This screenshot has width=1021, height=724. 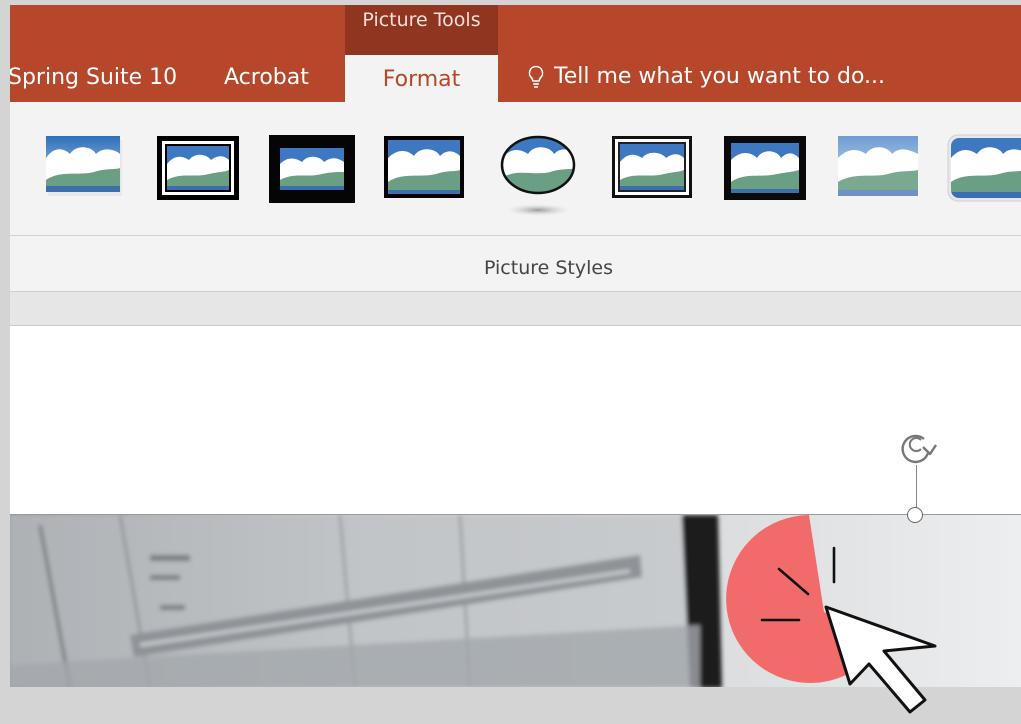 What do you see at coordinates (421, 30) in the screenshot?
I see `picture-tools-context-label: Picture Tools` at bounding box center [421, 30].